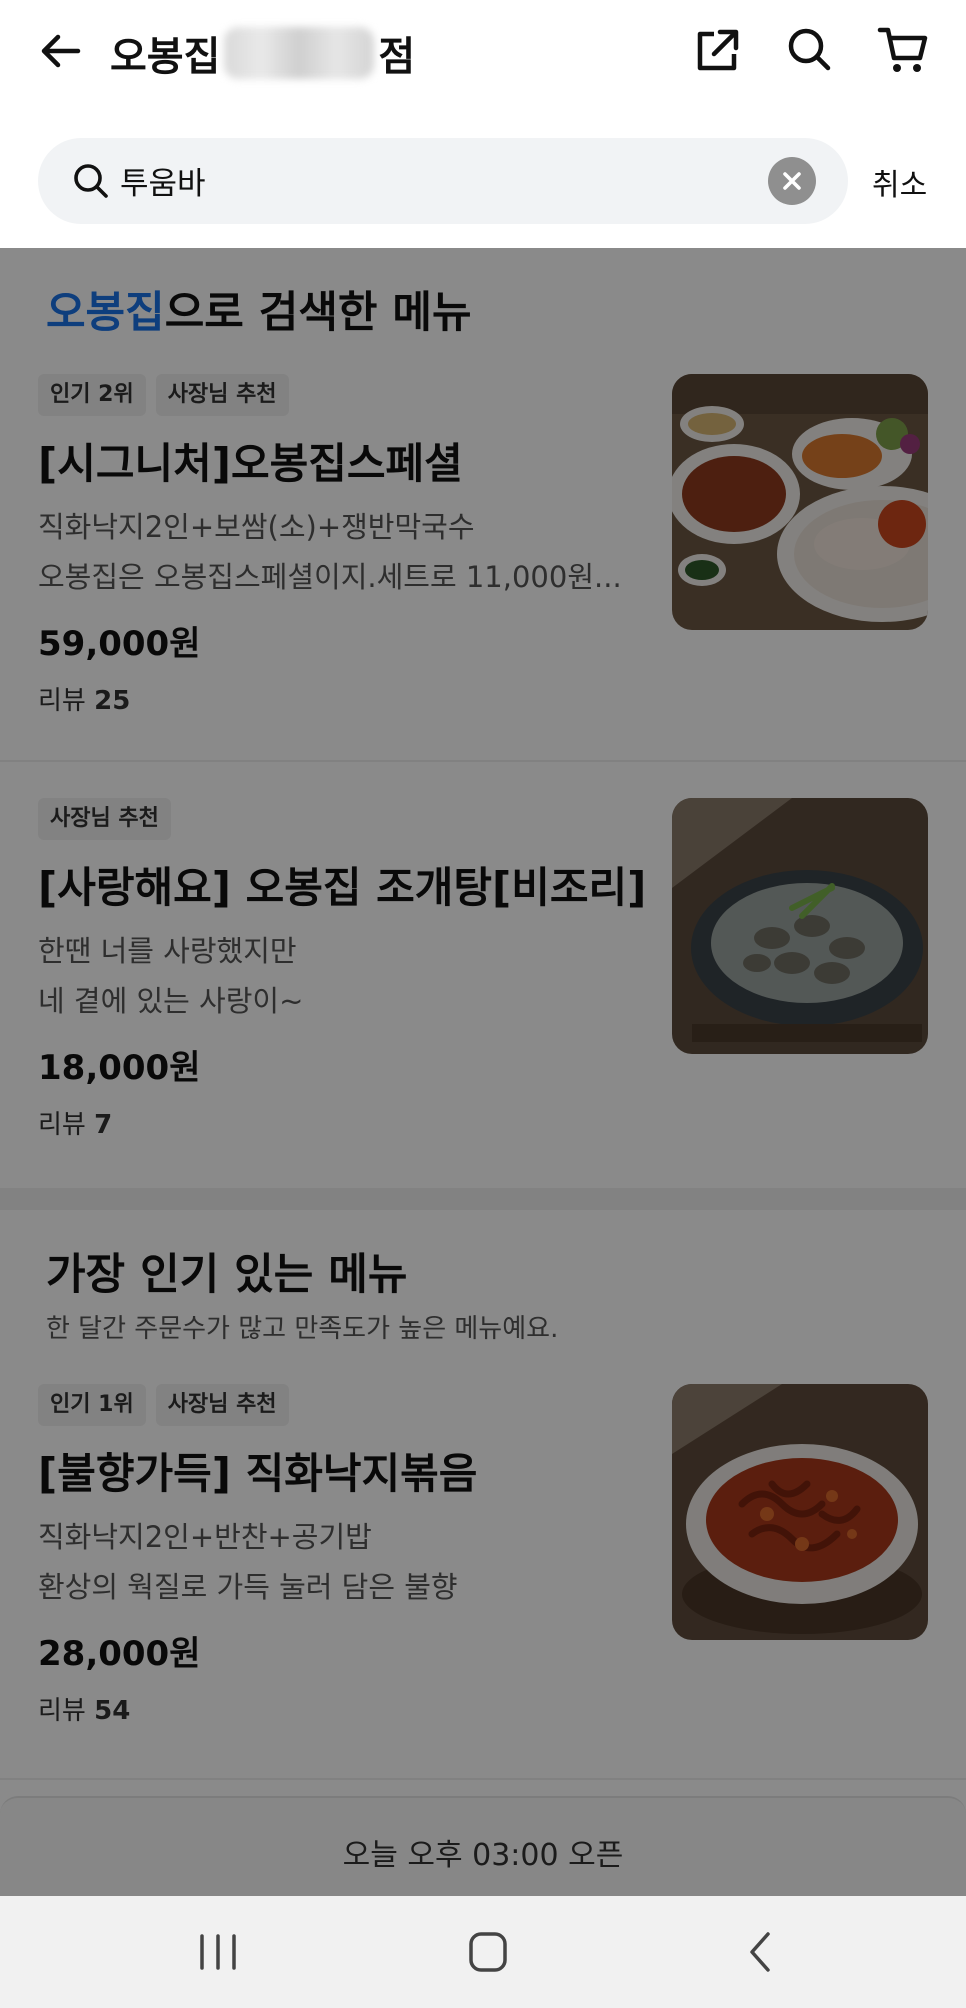  I want to click on store-name: 오봉집 점, so click(262, 53).